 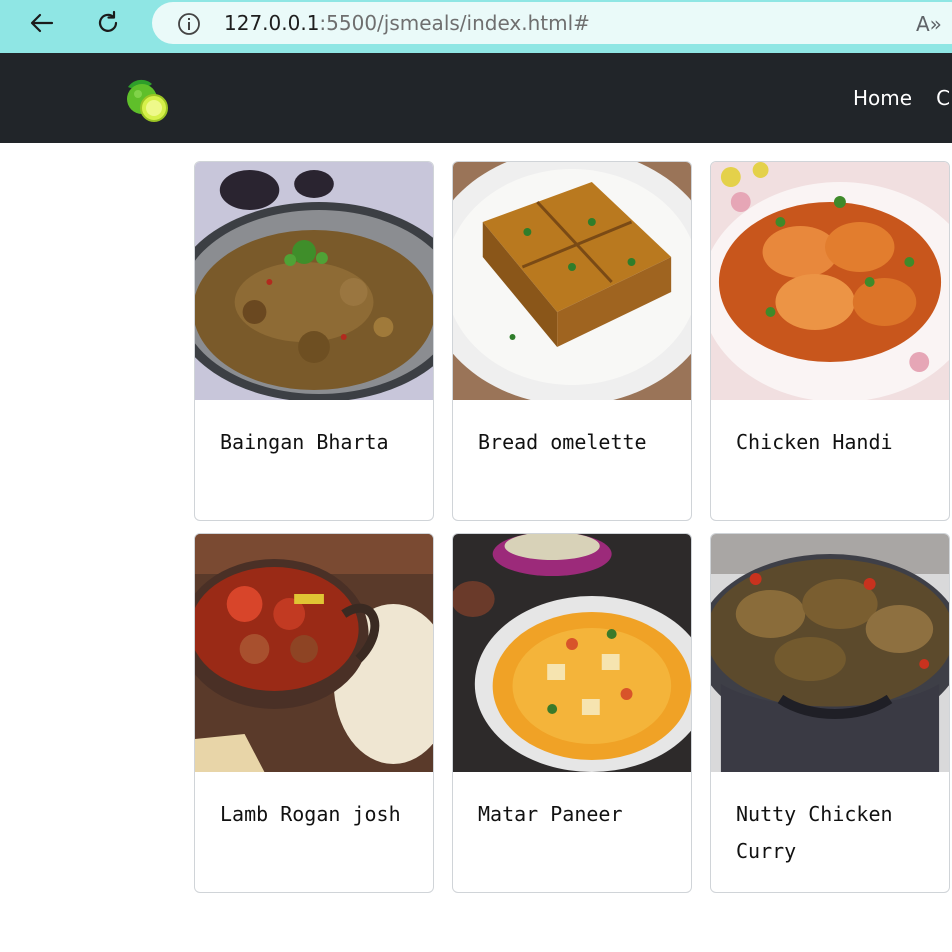 What do you see at coordinates (476, 98) in the screenshot?
I see `site-navbar: Home C` at bounding box center [476, 98].